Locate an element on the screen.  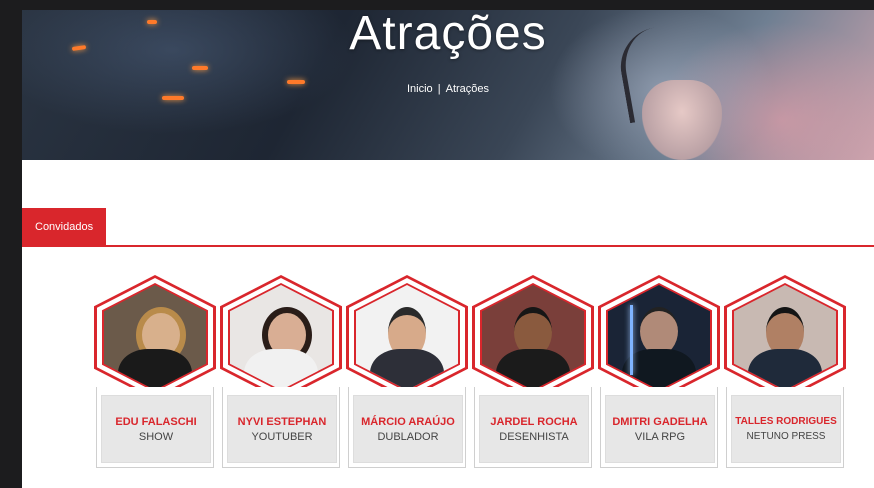
guest-plate: MÁRCIO ARAÚJO DUBLADOR is located at coordinates (407, 427).